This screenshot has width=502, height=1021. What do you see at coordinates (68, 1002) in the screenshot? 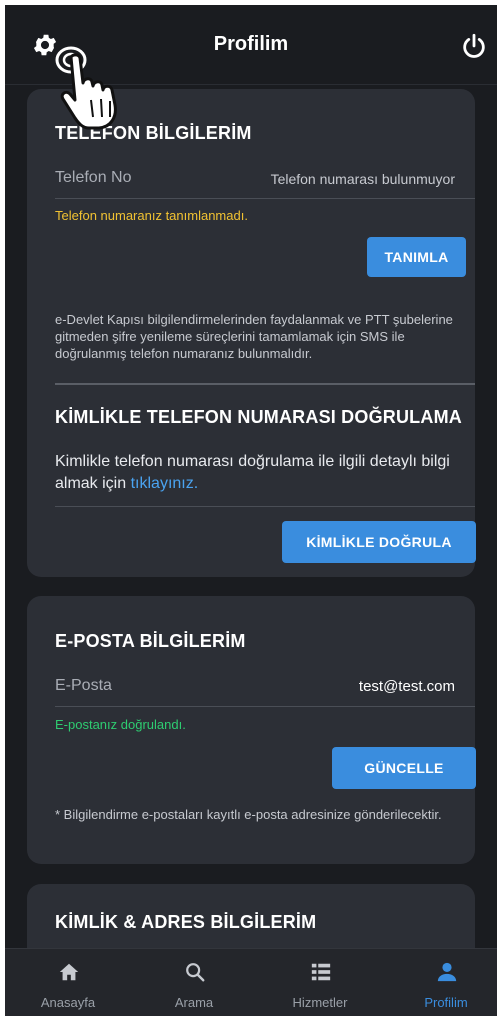
I see `nav-label-home: Anasayfa` at bounding box center [68, 1002].